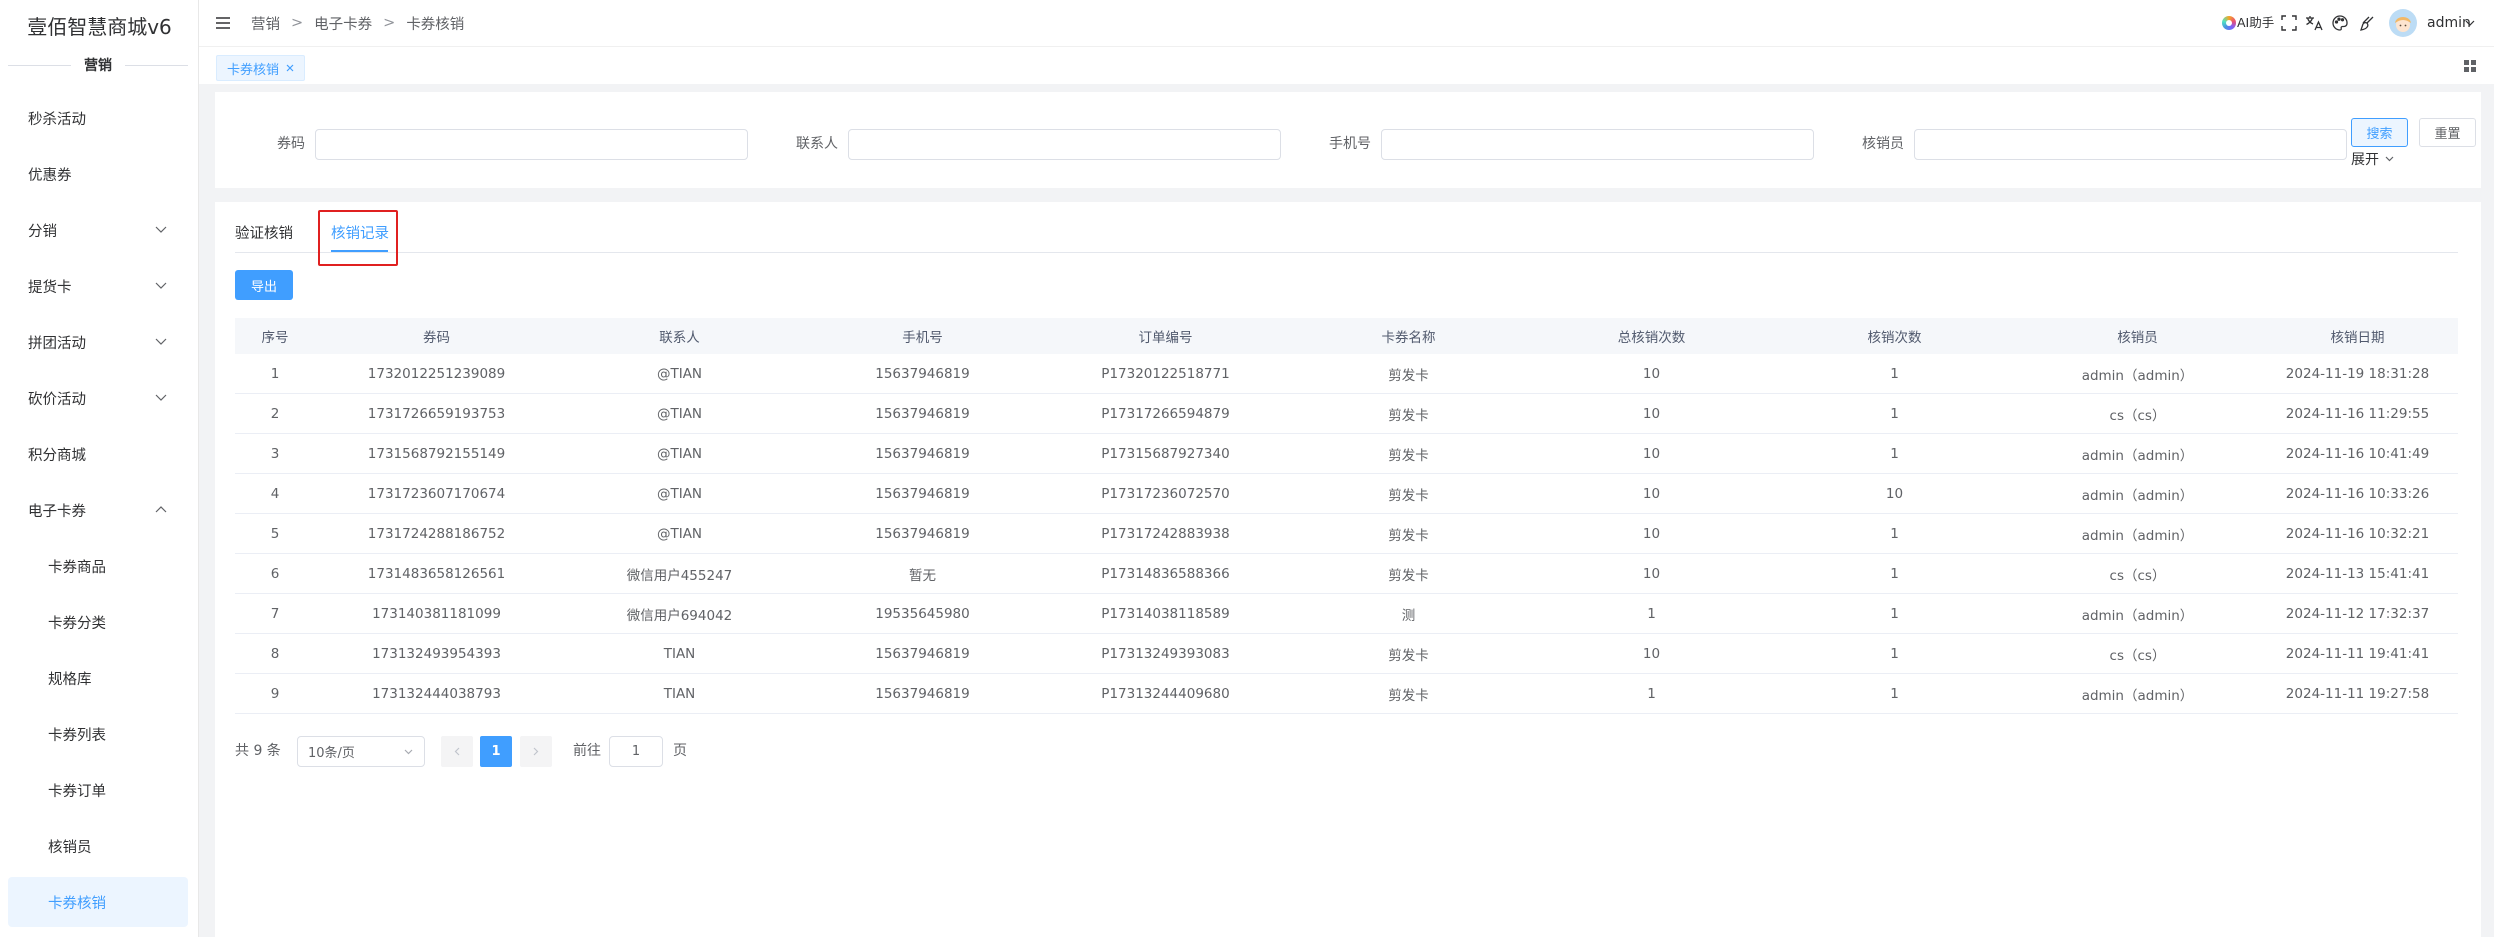 Image resolution: width=2494 pixels, height=937 pixels. I want to click on cell-row-index: 2, so click(275, 413).